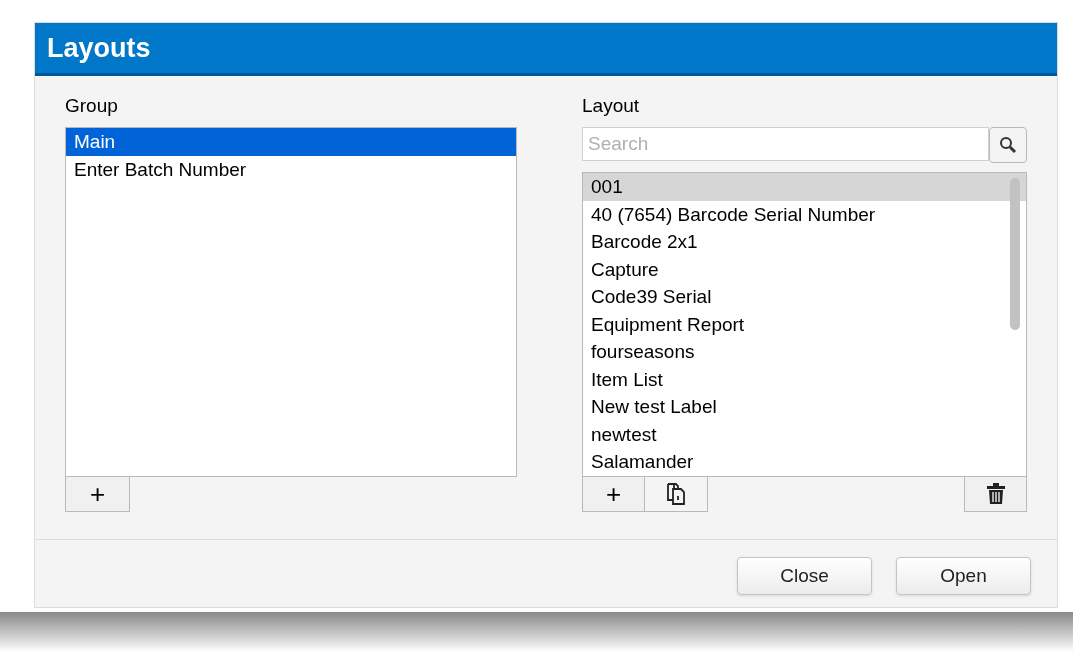 The width and height of the screenshot is (1073, 665). I want to click on list-item: 001, so click(804, 187).